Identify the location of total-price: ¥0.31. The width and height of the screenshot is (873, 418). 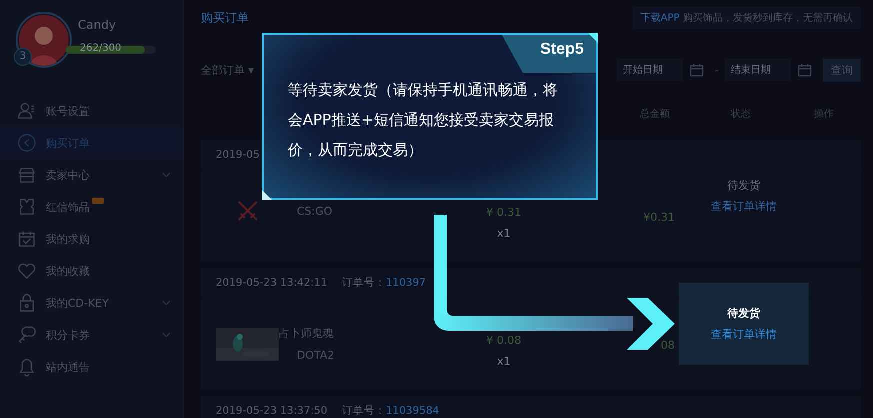
(659, 217).